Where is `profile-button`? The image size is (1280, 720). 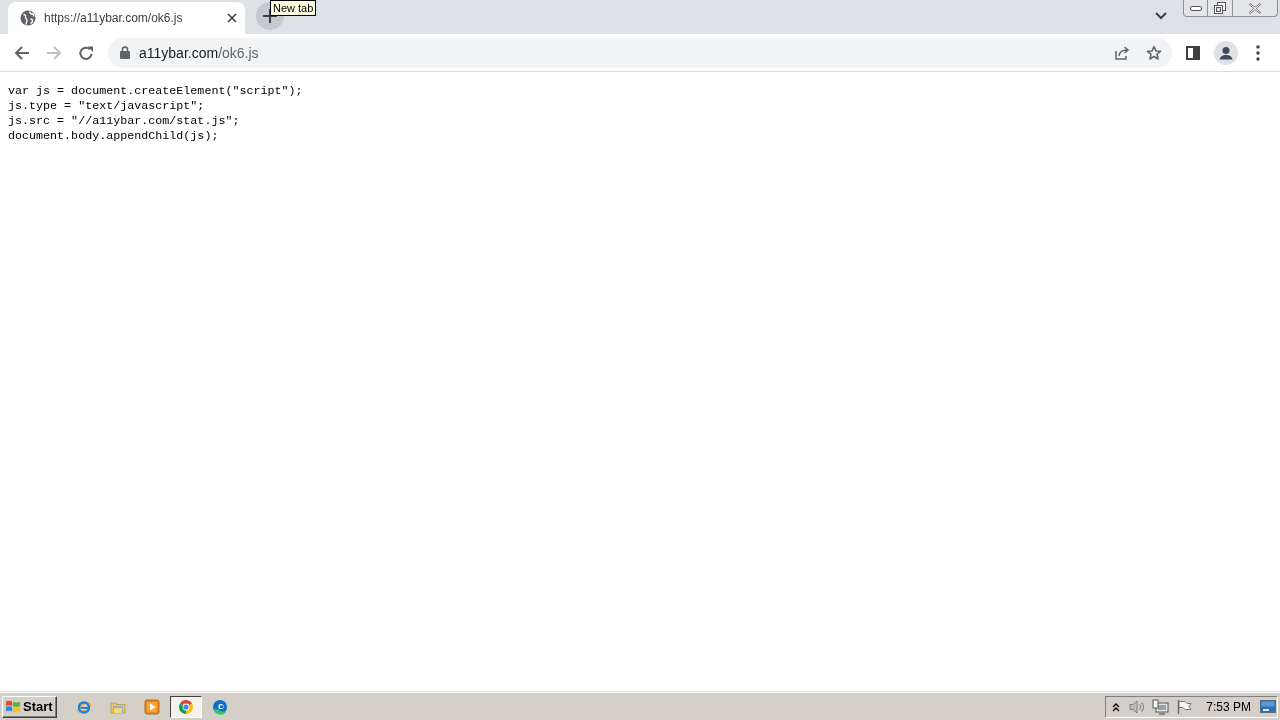
profile-button is located at coordinates (1226, 52).